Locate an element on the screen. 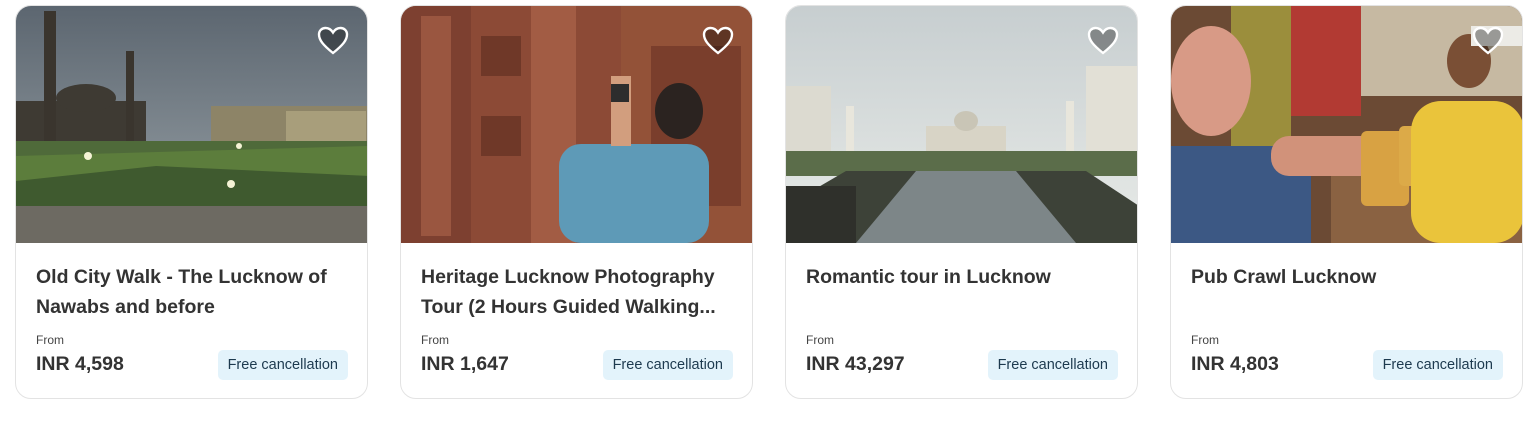  card-price: INR 4,803 is located at coordinates (1235, 364).